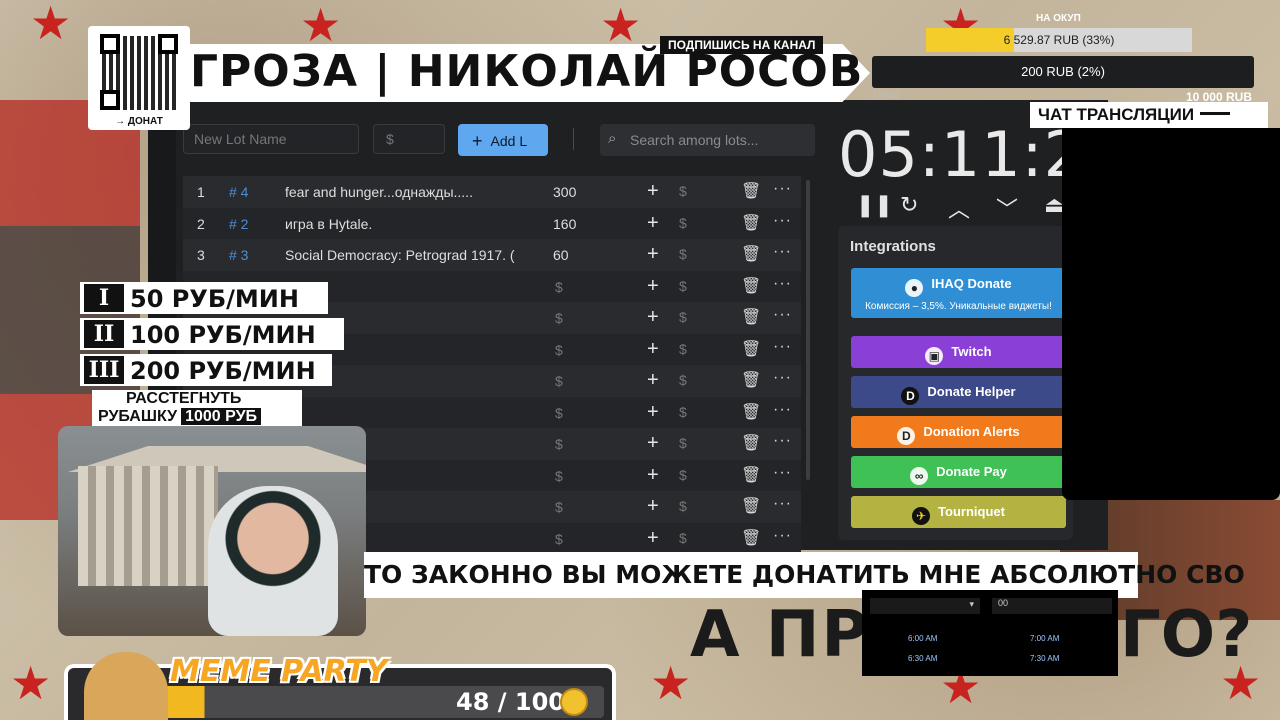 Image resolution: width=1280 pixels, height=720 pixels. What do you see at coordinates (279, 671) in the screenshot?
I see `meme-party-title: MEME PARTY` at bounding box center [279, 671].